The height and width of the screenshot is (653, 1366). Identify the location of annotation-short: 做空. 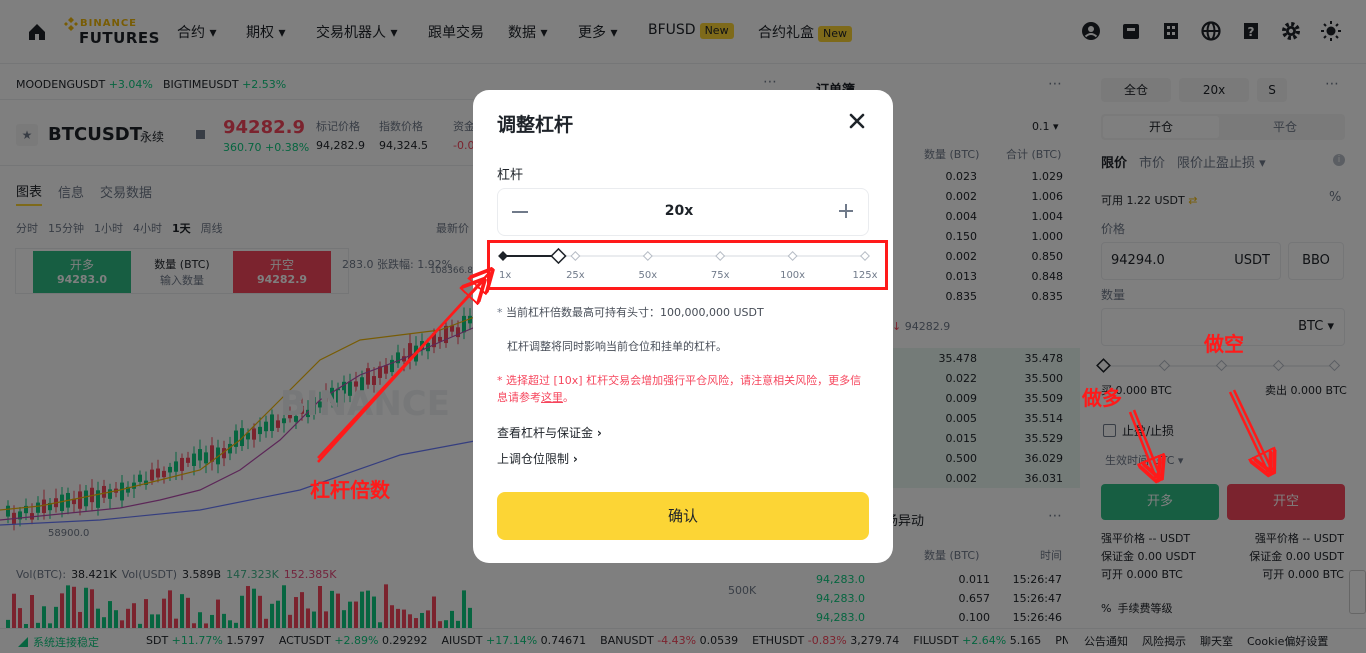
(1224, 344).